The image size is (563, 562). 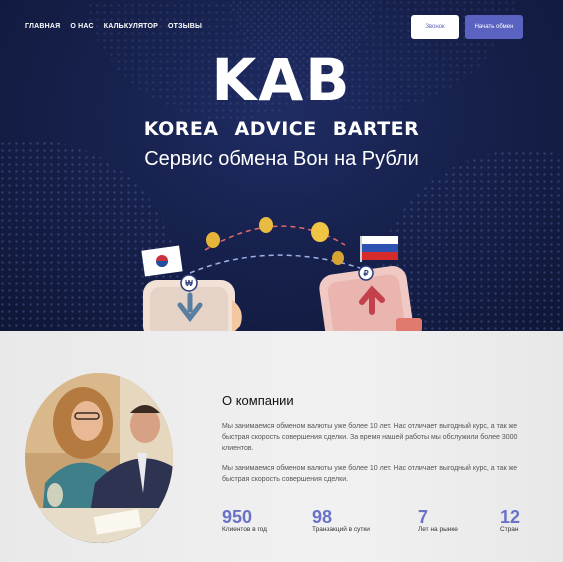 What do you see at coordinates (379, 249) in the screenshot?
I see `russia-flag-icon` at bounding box center [379, 249].